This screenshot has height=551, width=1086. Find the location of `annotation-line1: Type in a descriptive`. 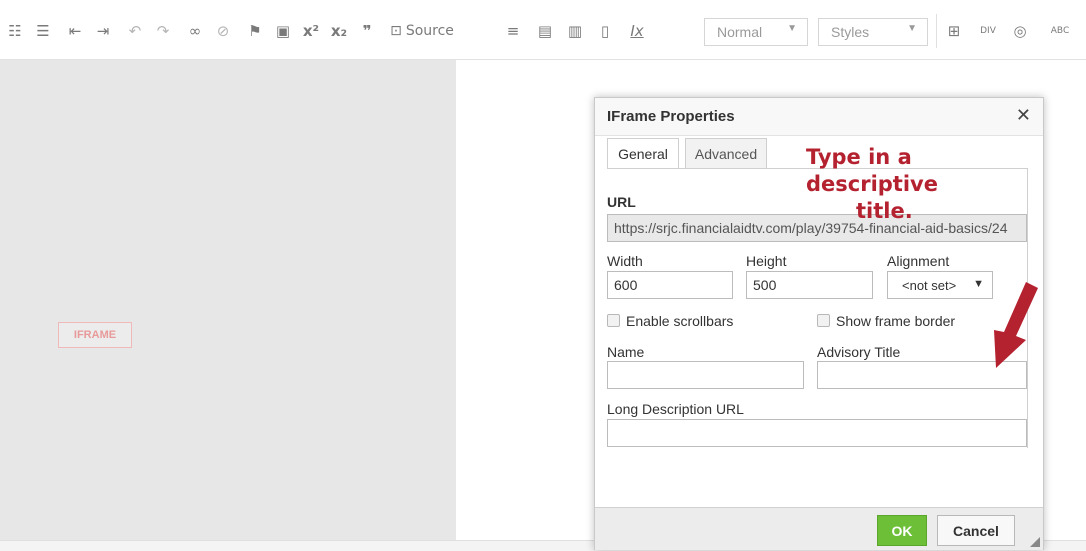

annotation-line1: Type in a descriptive is located at coordinates (872, 170).